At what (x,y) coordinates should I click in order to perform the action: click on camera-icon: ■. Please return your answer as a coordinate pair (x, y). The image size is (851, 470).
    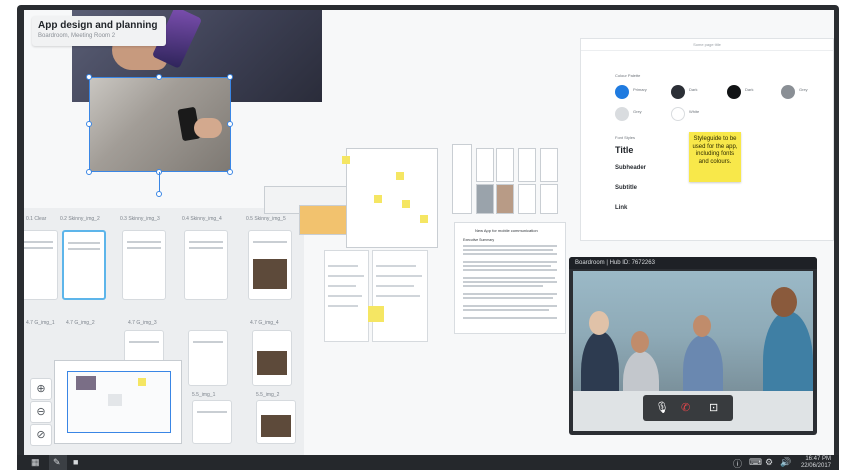
    Looking at the image, I should click on (75, 462).